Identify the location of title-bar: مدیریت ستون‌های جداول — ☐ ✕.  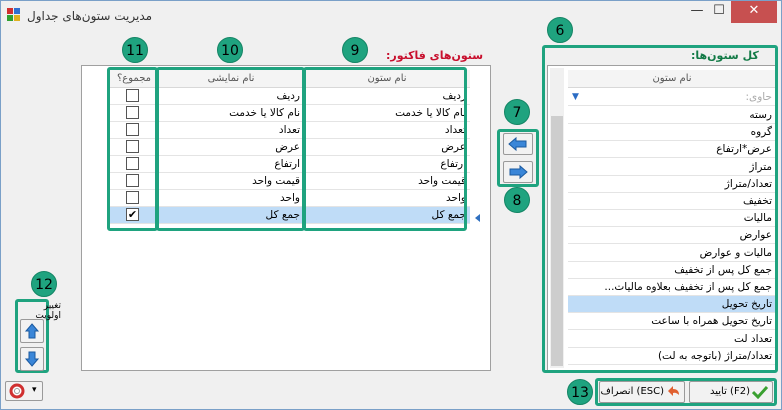
(391, 16).